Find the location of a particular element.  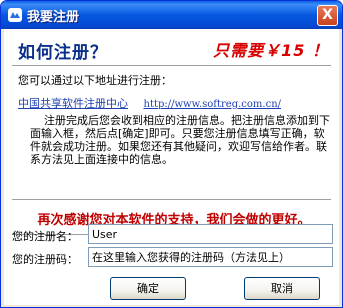

title-bar: 我要注册 X is located at coordinates (171, 15).